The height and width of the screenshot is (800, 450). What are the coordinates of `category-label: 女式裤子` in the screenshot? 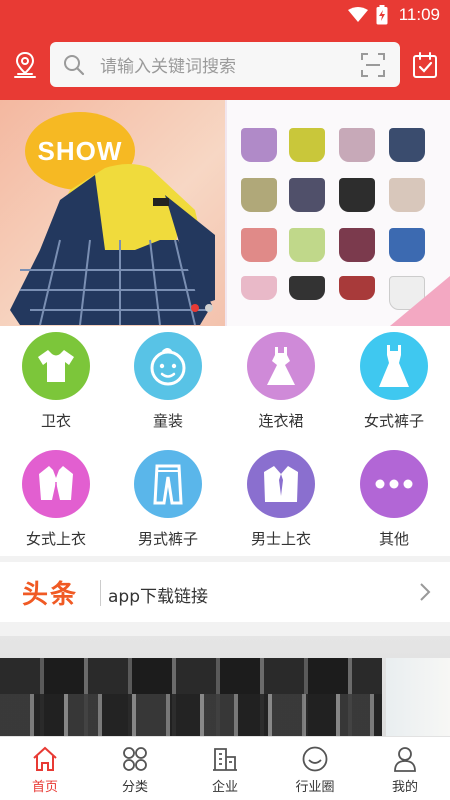 It's located at (393, 421).